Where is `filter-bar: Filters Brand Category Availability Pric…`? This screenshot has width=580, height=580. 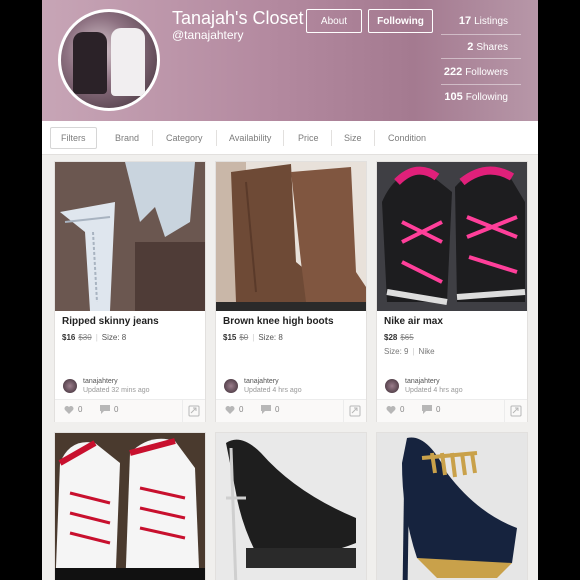 filter-bar: Filters Brand Category Availability Pric… is located at coordinates (290, 138).